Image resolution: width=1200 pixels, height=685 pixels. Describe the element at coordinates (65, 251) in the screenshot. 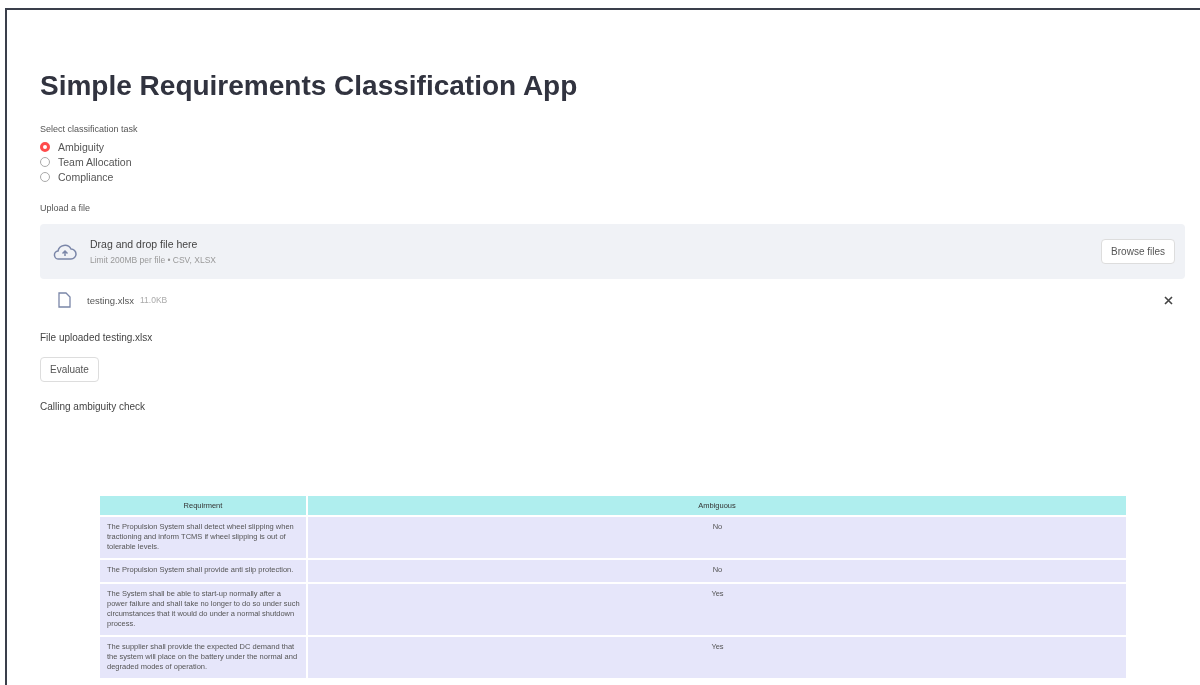

I see `cloud-upload-icon` at that location.